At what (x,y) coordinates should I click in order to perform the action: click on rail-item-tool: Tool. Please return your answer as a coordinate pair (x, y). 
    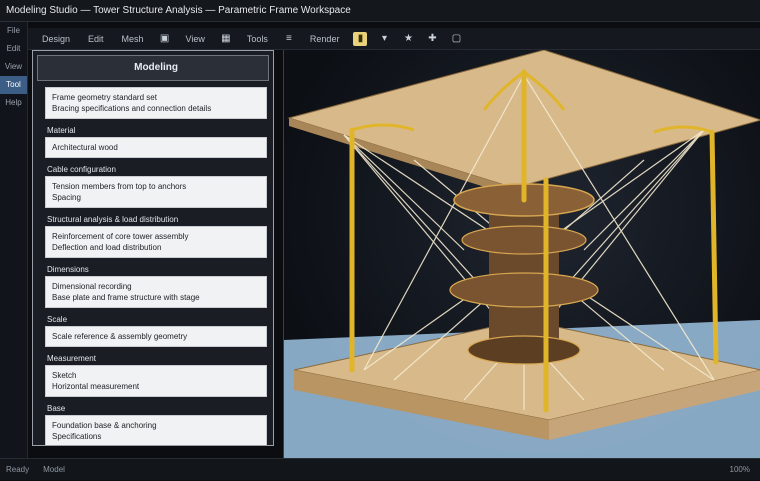
    Looking at the image, I should click on (13, 85).